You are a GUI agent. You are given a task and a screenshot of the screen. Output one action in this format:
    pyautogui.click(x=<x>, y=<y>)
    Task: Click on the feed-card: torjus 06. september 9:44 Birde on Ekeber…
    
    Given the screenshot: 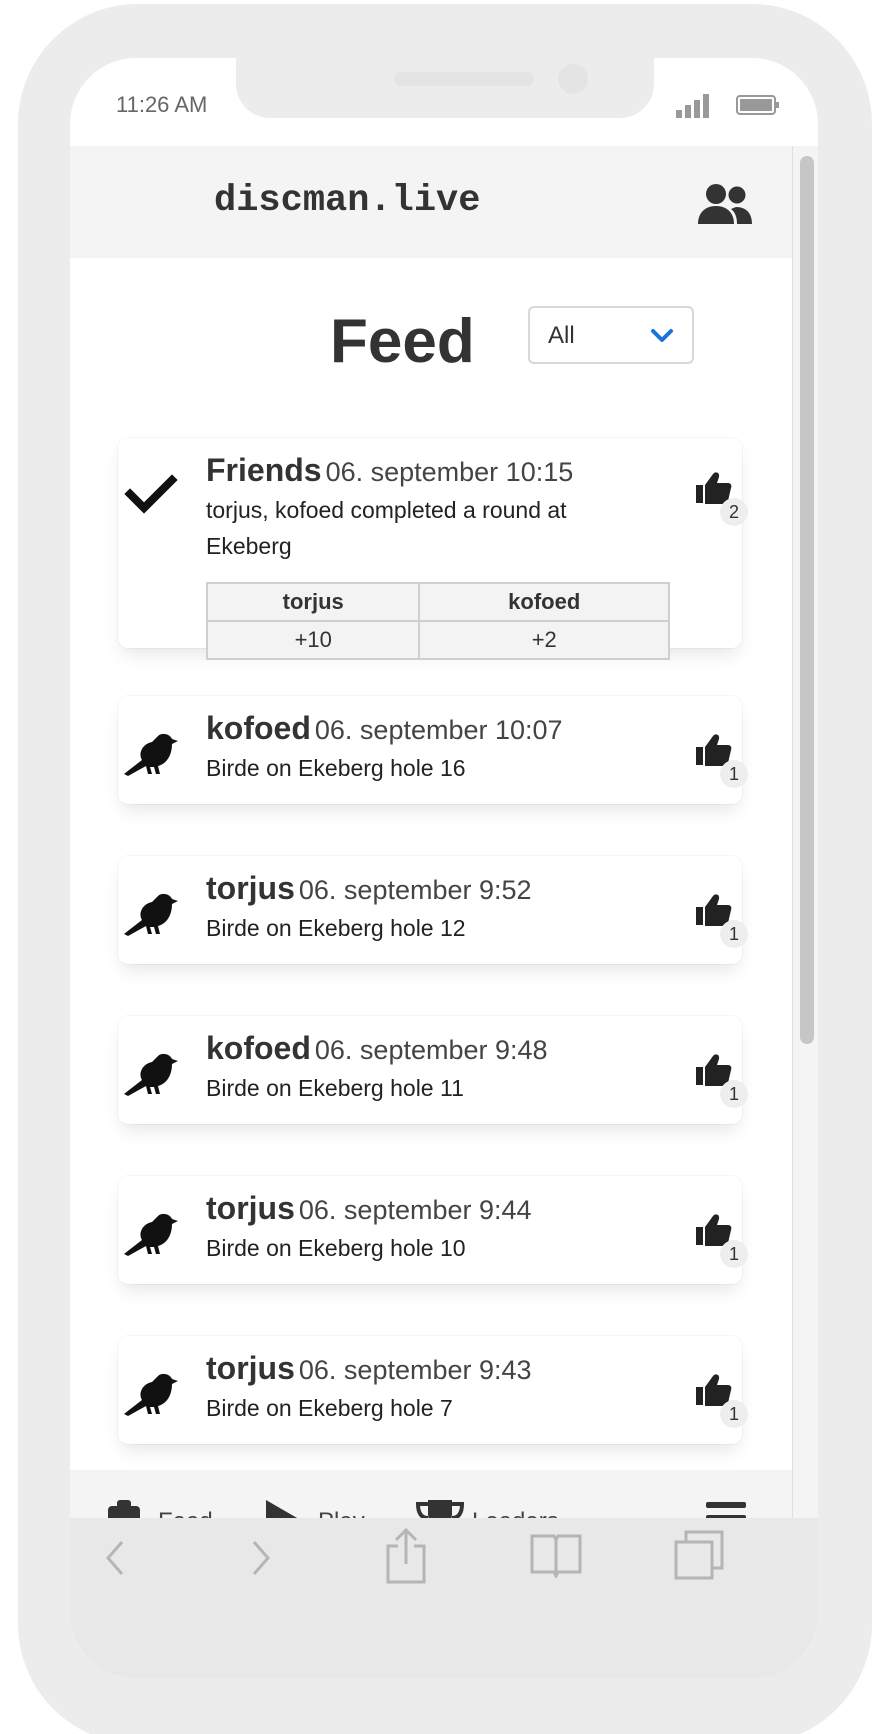 What is the action you would take?
    pyautogui.click(x=433, y=1230)
    